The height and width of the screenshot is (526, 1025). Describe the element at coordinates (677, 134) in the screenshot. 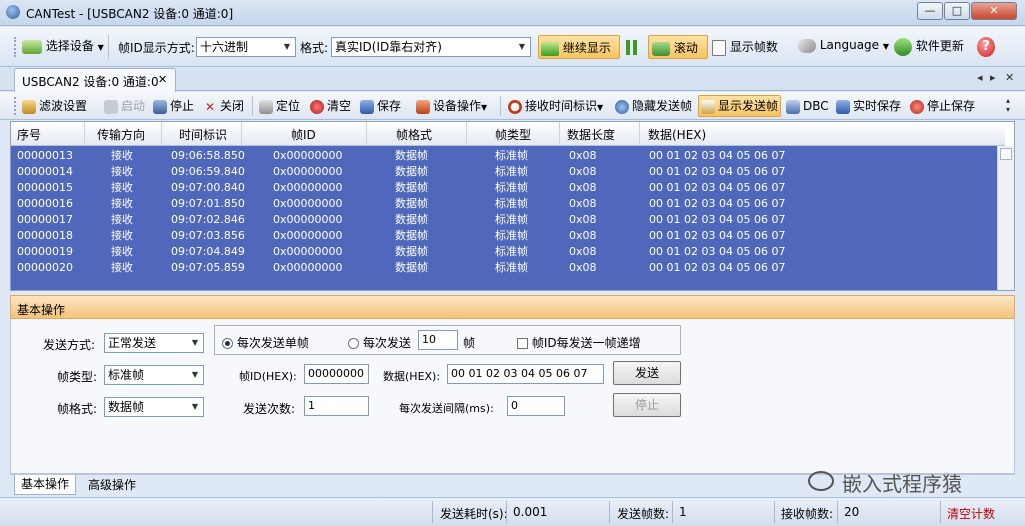

I see `column-header-data-hex: 数据(HEX)` at that location.